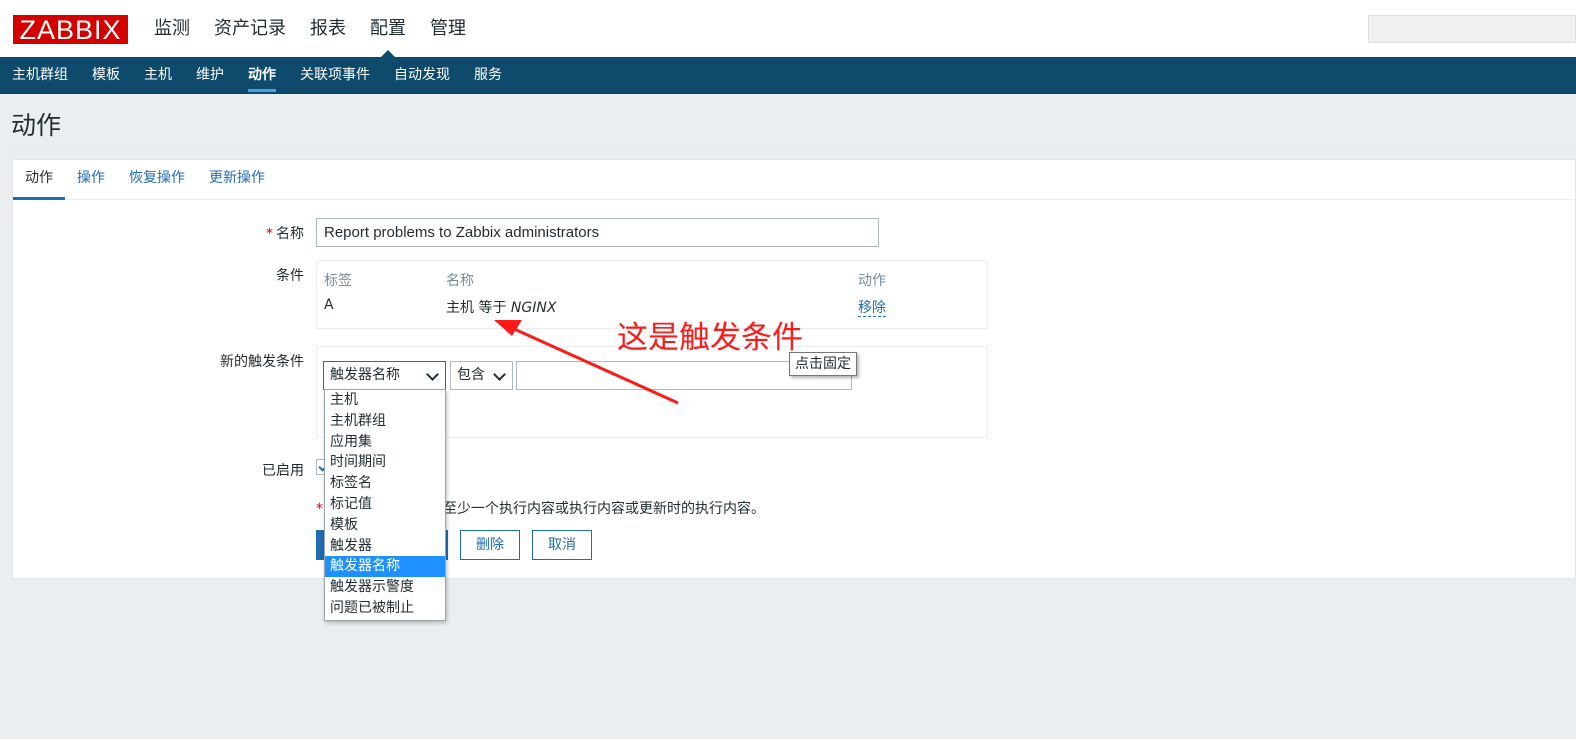  What do you see at coordinates (460, 281) in the screenshot?
I see `conditions-header-name: 名称` at bounding box center [460, 281].